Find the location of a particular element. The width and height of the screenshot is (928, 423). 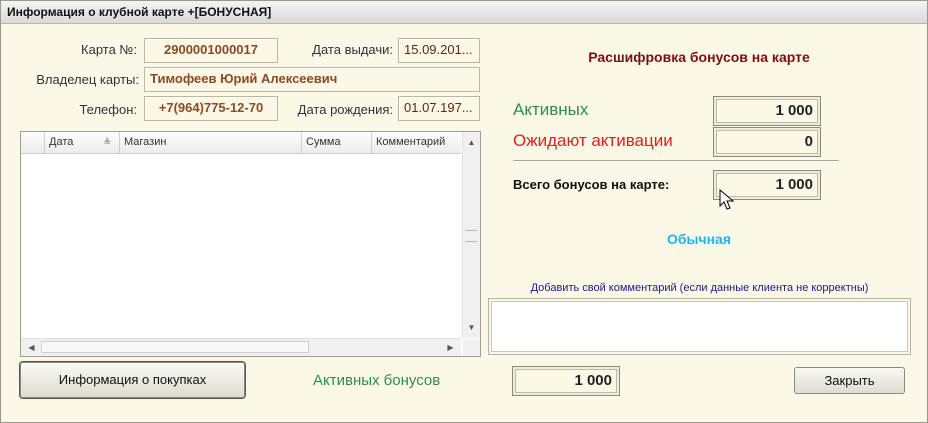

comment-box is located at coordinates (699, 326).